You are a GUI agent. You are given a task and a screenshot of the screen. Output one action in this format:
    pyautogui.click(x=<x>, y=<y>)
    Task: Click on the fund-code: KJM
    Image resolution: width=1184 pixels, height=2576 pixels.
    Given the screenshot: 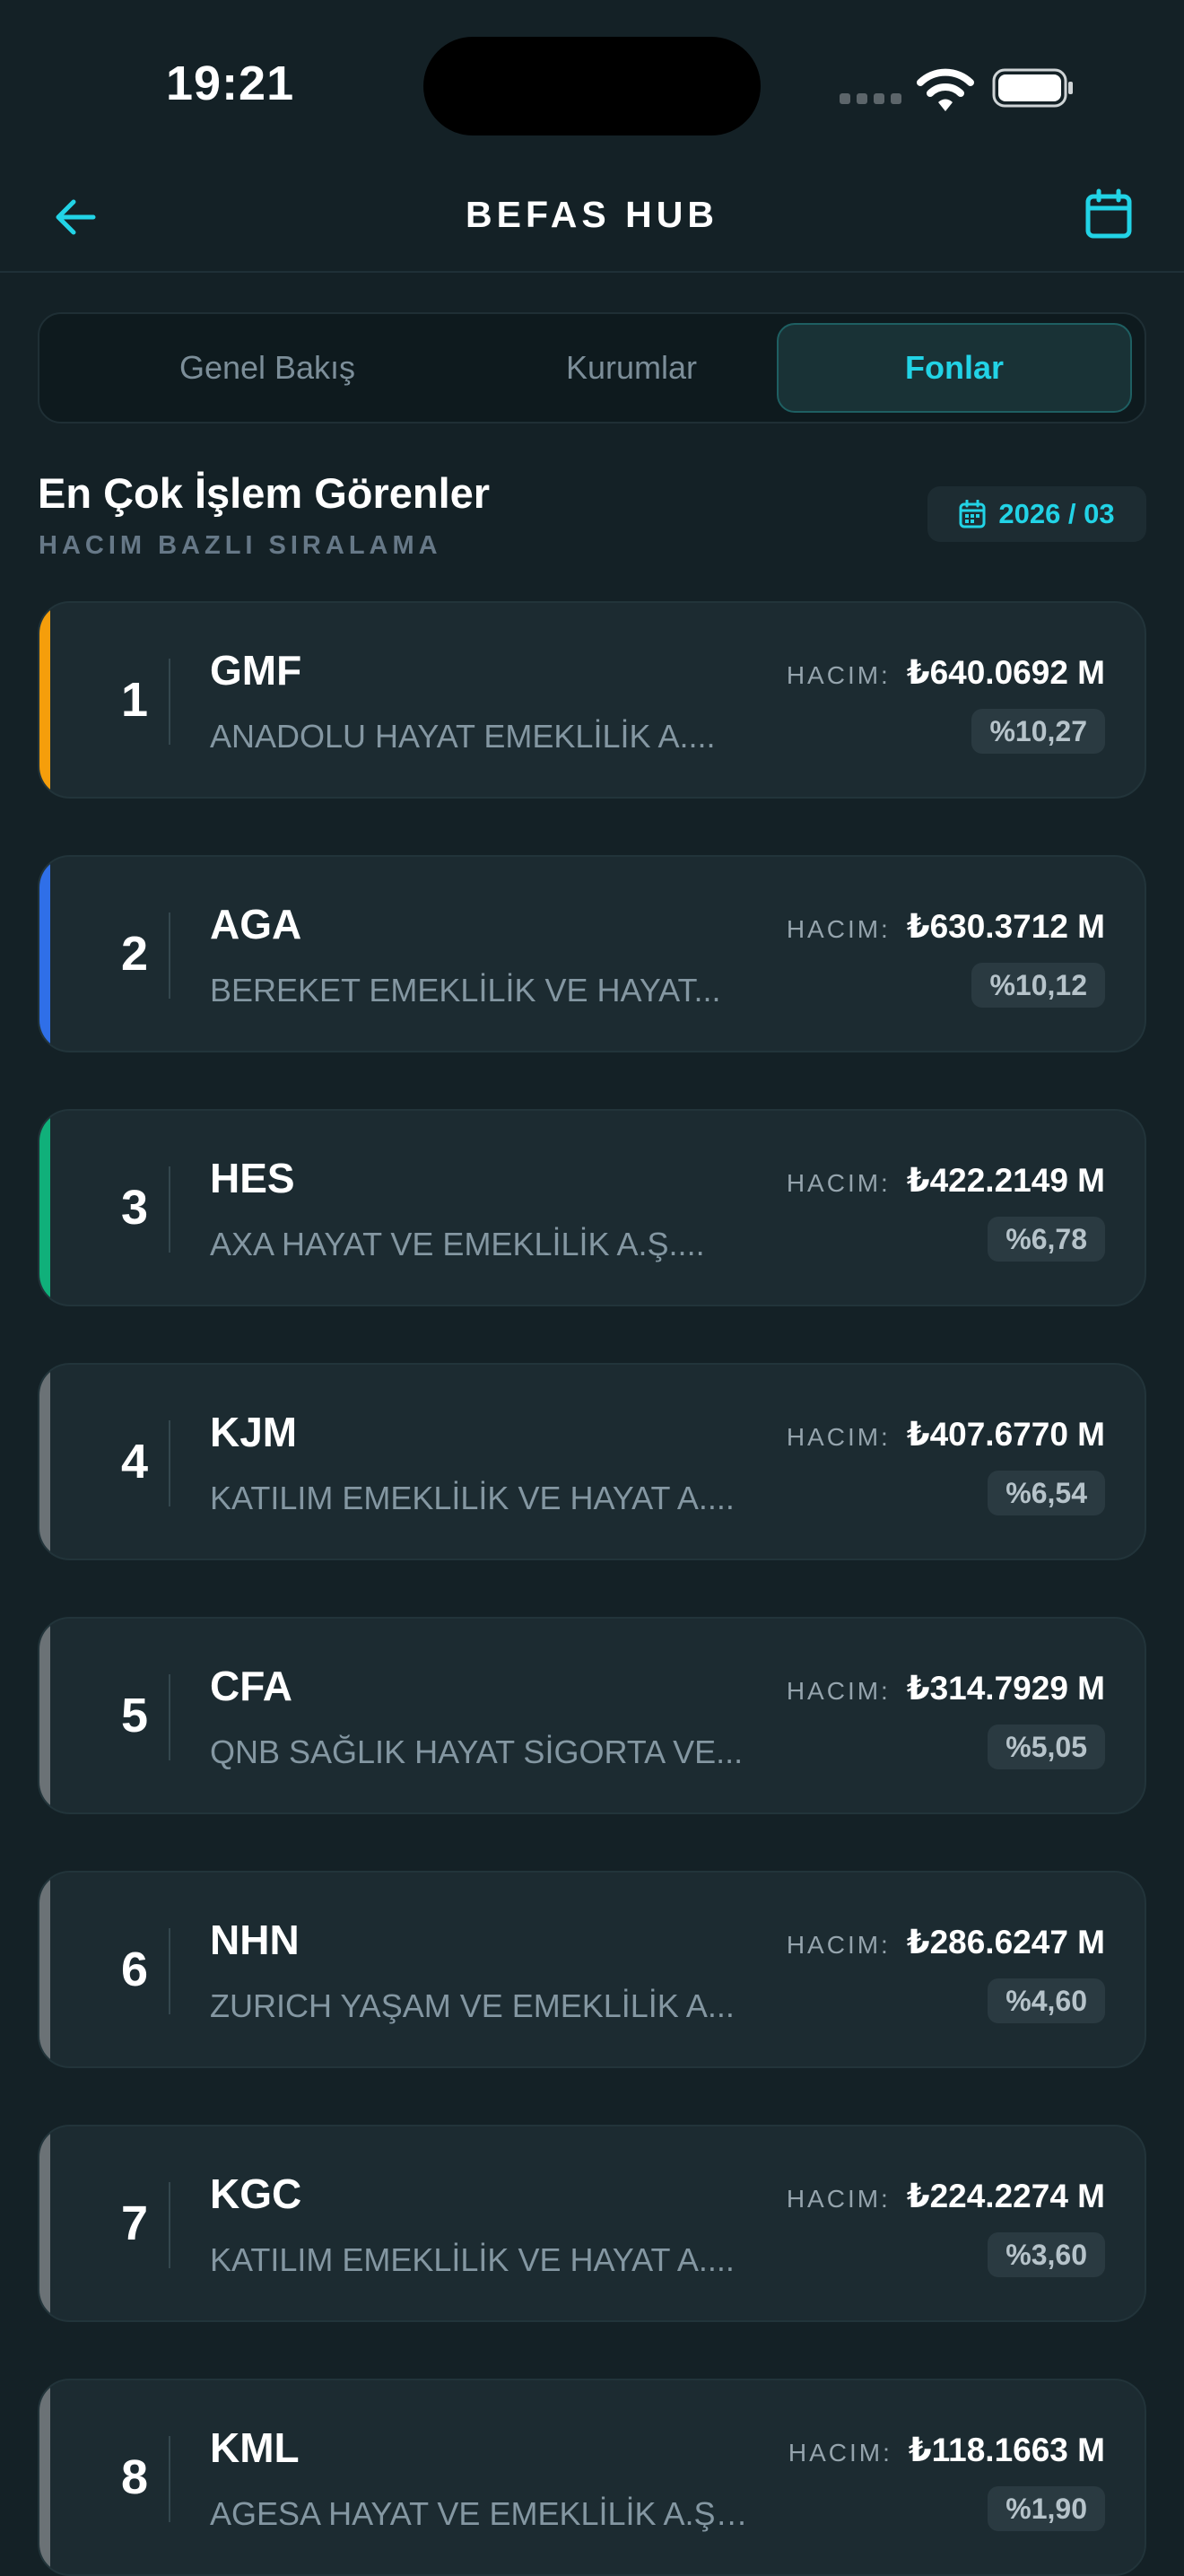 What is the action you would take?
    pyautogui.click(x=254, y=1432)
    